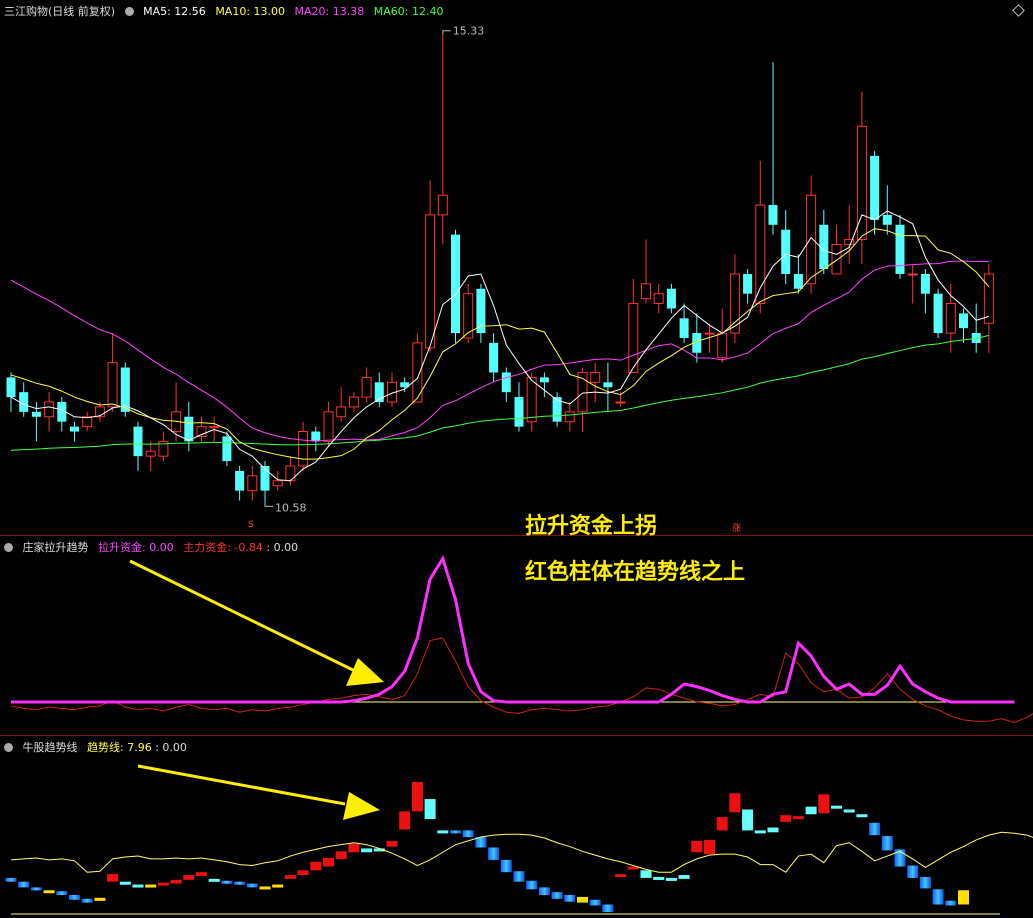 Image resolution: width=1033 pixels, height=918 pixels. I want to click on low-label: 10.58, so click(291, 507).